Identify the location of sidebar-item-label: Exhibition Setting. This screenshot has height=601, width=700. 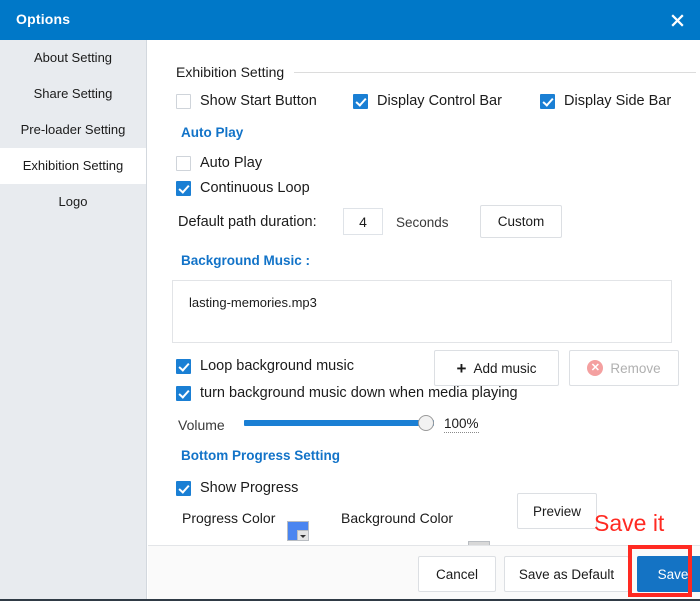
(73, 165).